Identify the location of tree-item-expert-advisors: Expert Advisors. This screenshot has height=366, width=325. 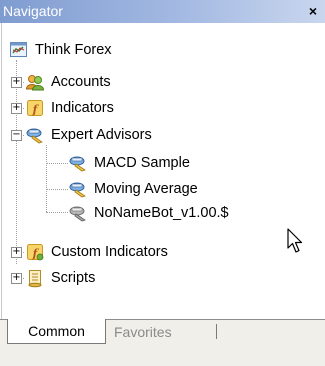
(88, 135).